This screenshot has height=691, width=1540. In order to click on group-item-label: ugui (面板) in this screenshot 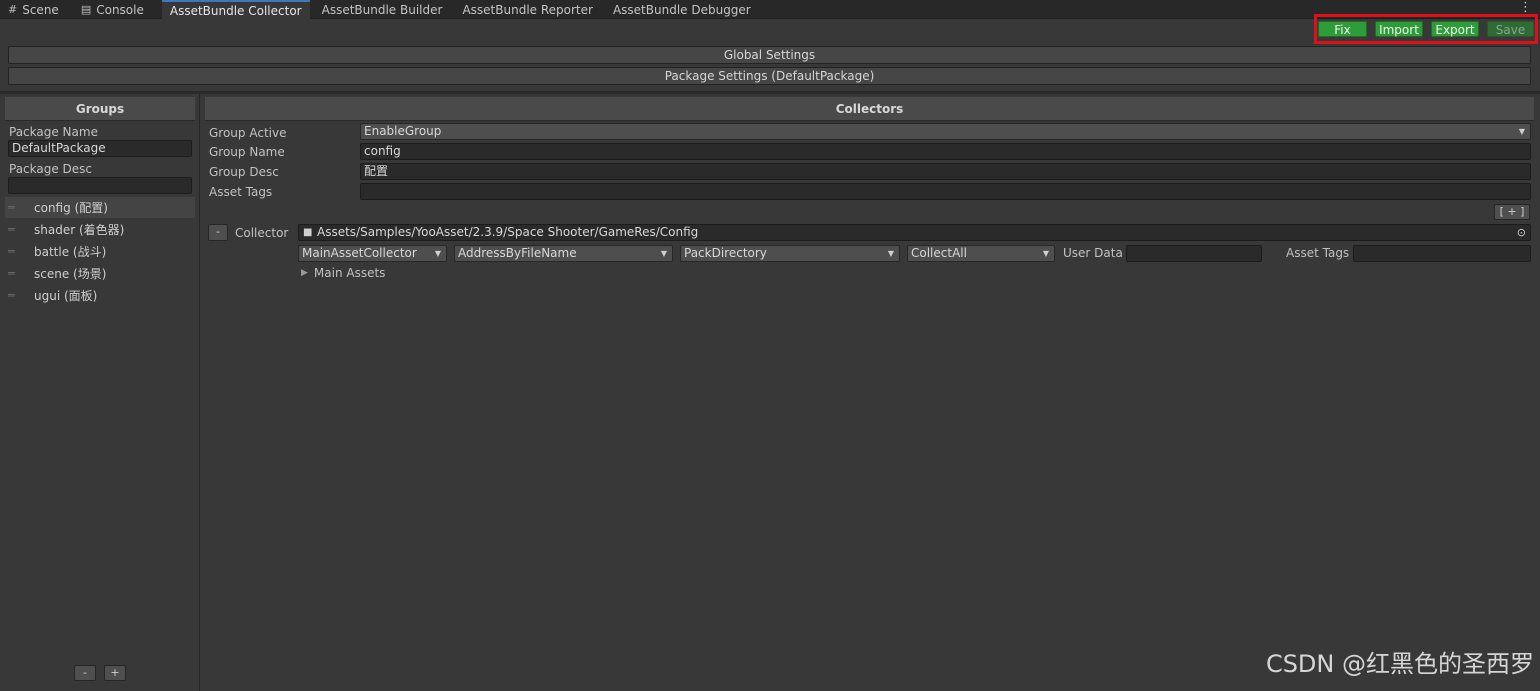, I will do `click(66, 296)`.